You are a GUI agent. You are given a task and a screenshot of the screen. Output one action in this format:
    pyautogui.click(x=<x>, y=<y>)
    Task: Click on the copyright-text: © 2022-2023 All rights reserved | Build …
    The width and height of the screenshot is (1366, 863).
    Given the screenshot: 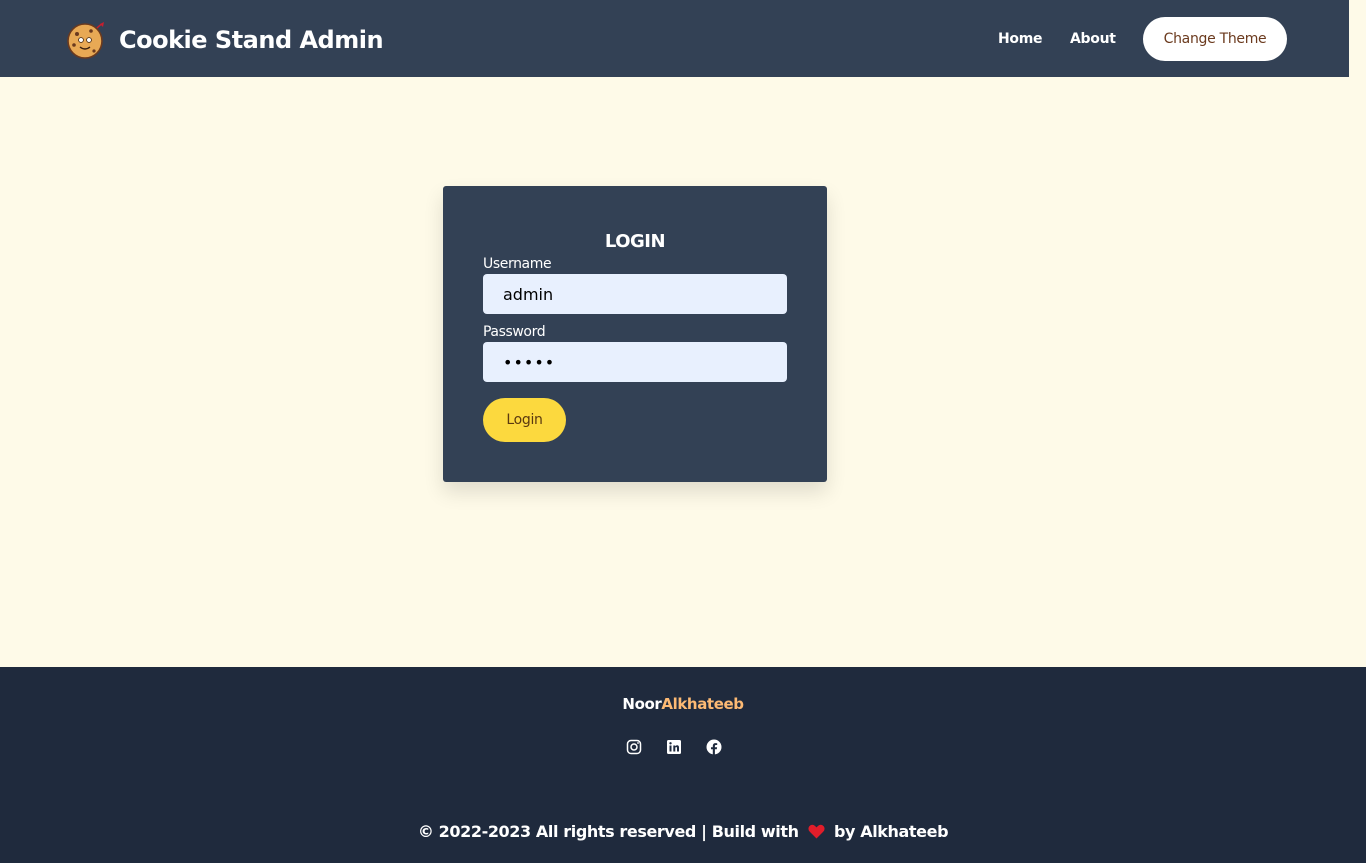 What is the action you would take?
    pyautogui.click(x=683, y=832)
    